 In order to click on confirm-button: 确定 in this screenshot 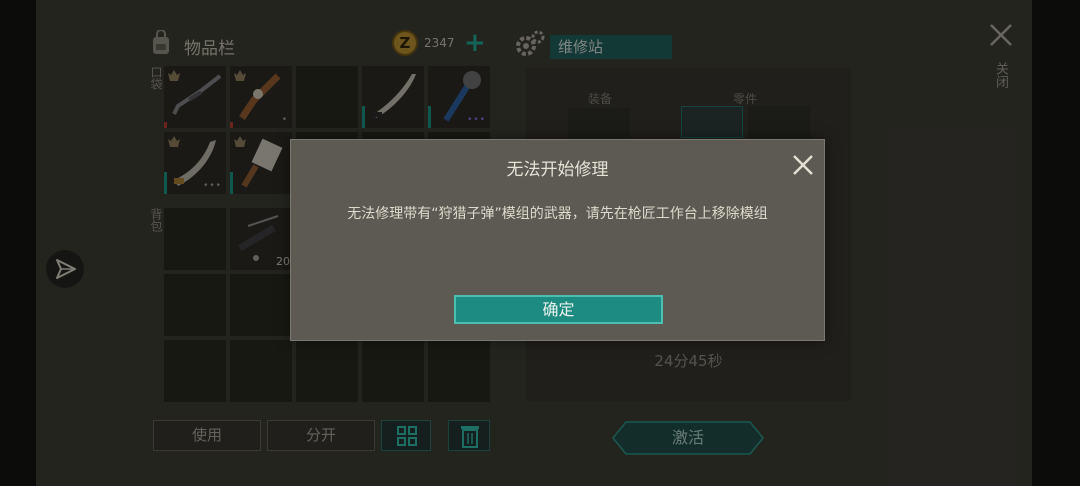, I will do `click(558, 309)`.